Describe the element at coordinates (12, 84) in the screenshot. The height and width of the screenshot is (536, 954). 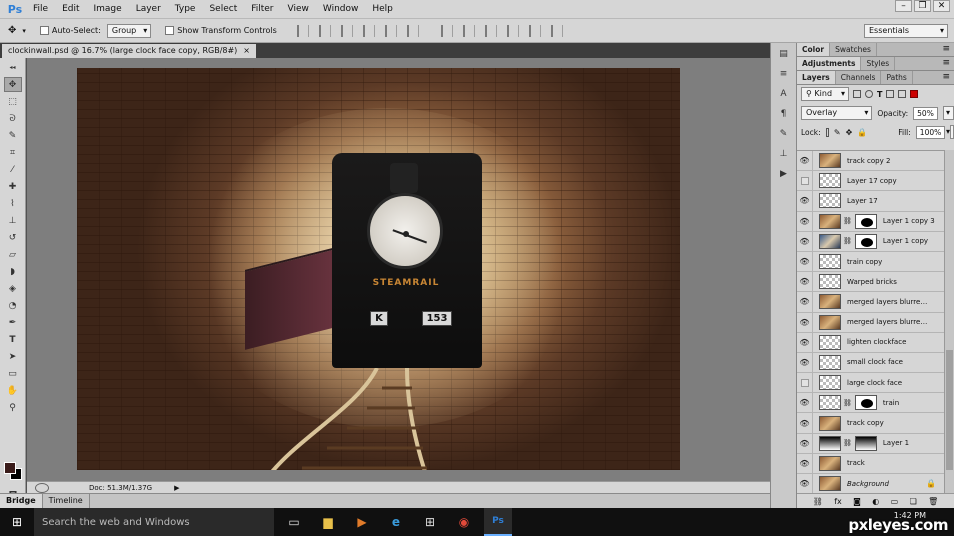
I see `move-tool-icon: ✥` at that location.